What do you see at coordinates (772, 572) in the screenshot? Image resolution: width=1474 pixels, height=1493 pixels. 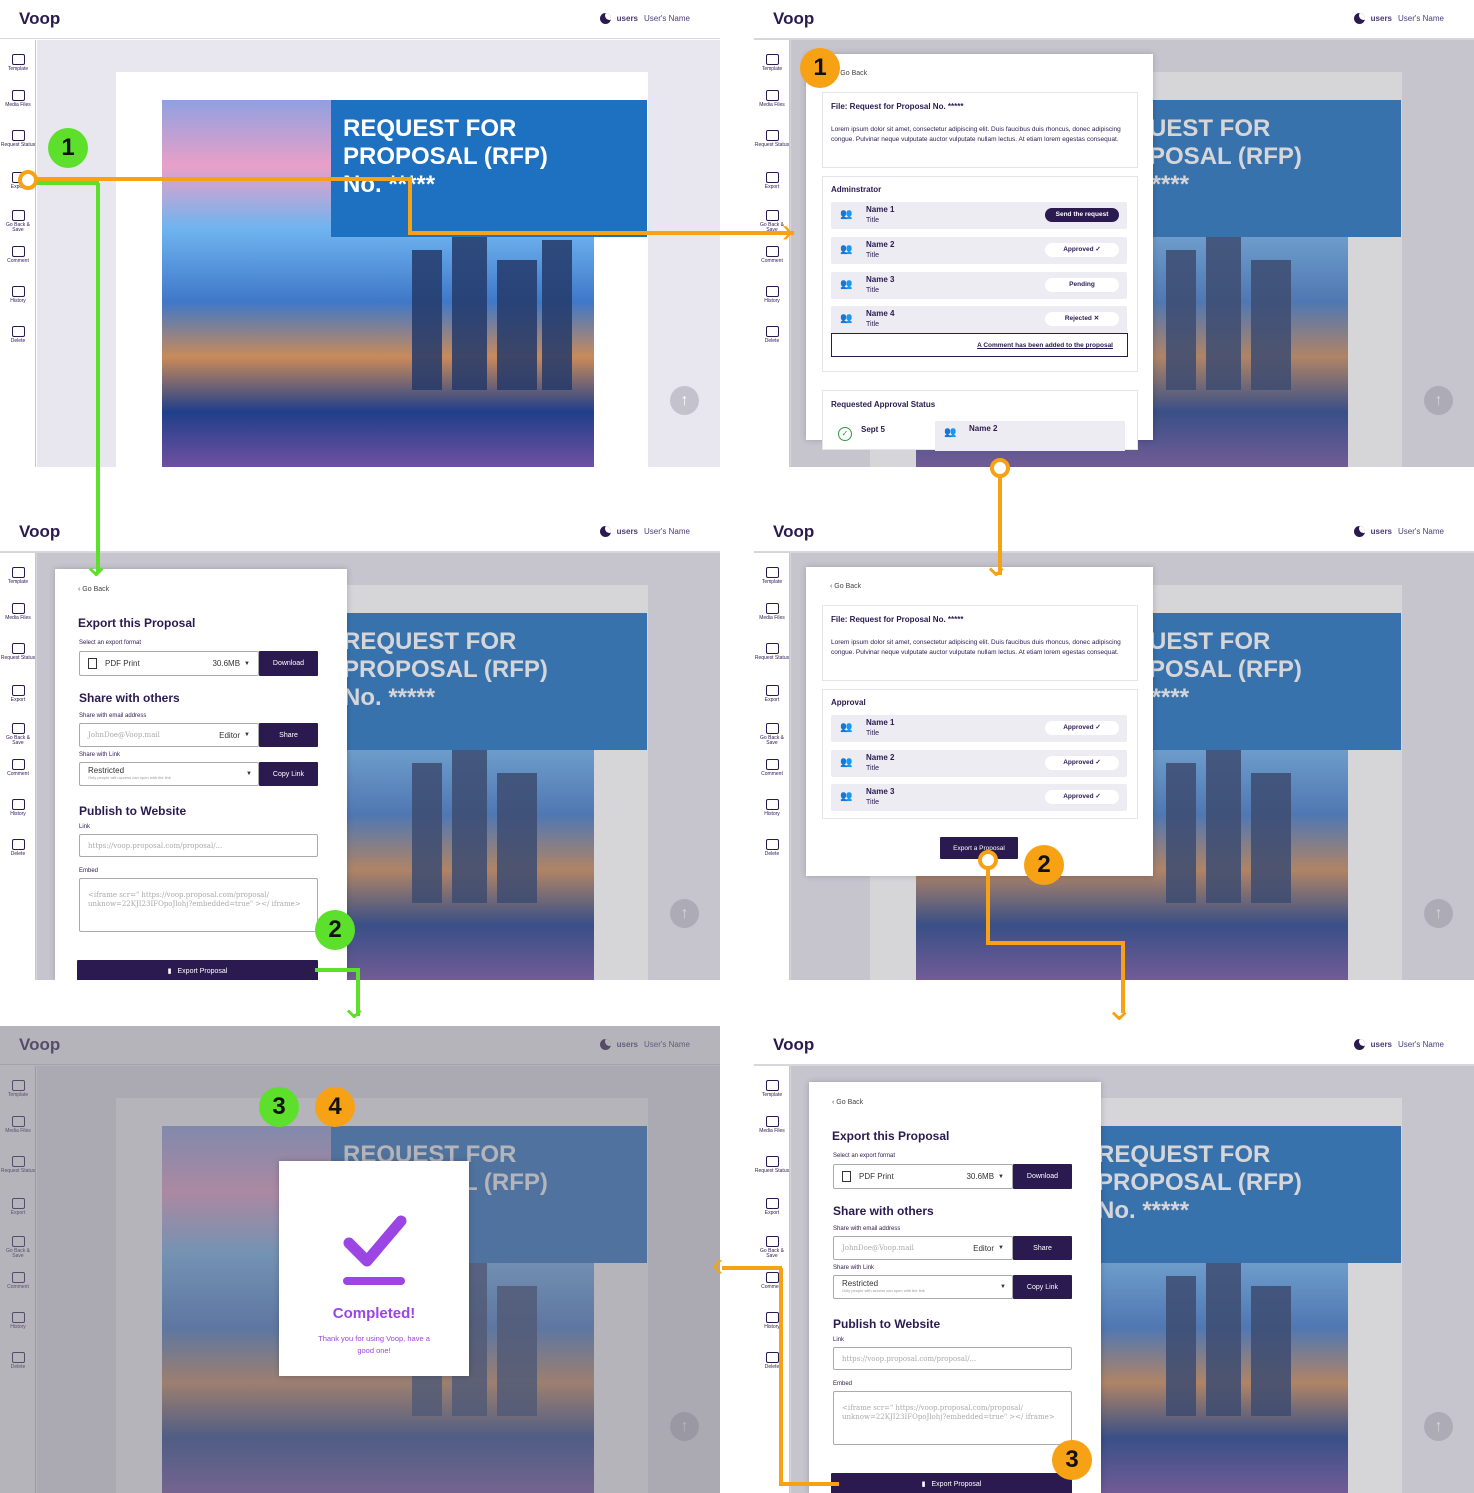 I see `template-icon` at bounding box center [772, 572].